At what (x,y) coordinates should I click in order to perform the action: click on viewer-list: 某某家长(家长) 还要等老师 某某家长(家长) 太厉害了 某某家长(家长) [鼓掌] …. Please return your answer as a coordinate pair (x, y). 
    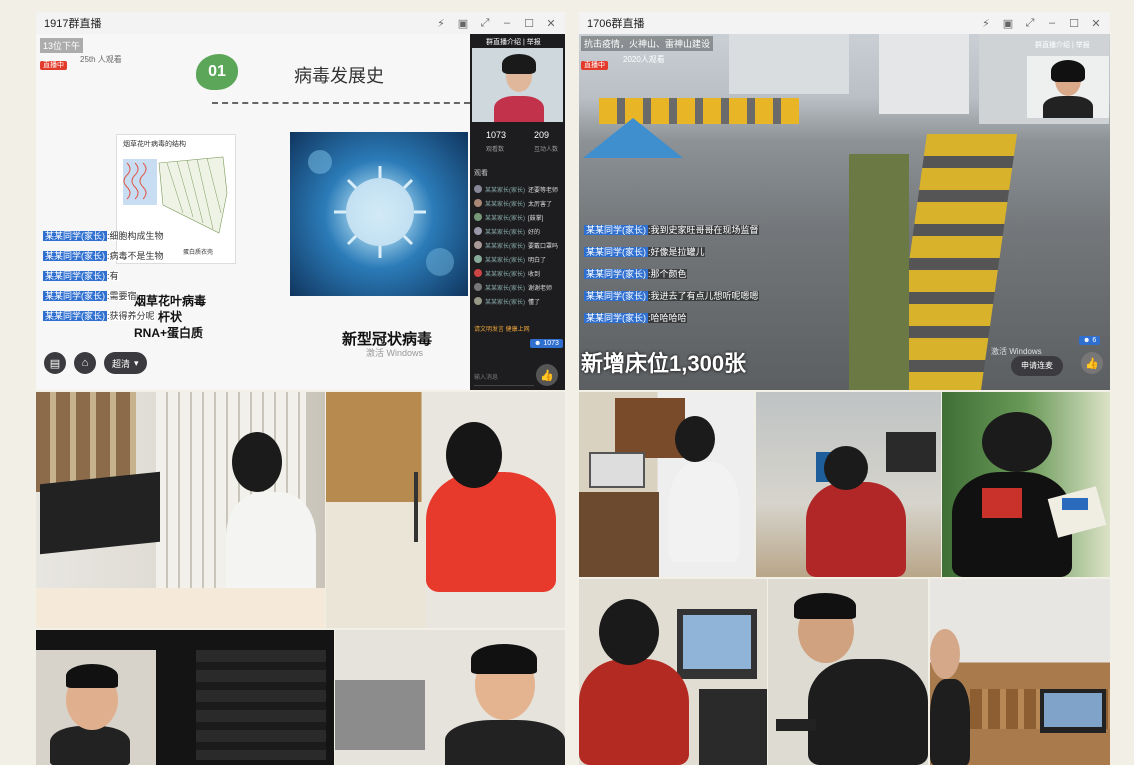
    Looking at the image, I should click on (518, 245).